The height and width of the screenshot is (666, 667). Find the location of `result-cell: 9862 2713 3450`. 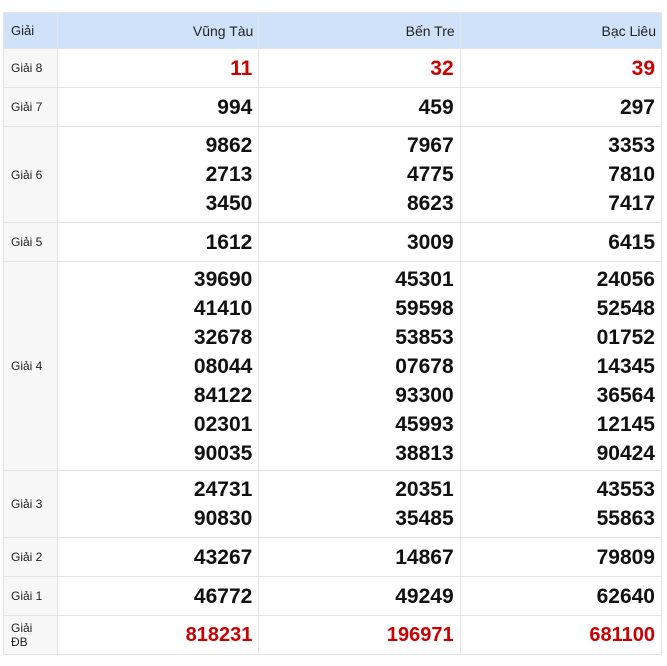

result-cell: 9862 2713 3450 is located at coordinates (158, 174).